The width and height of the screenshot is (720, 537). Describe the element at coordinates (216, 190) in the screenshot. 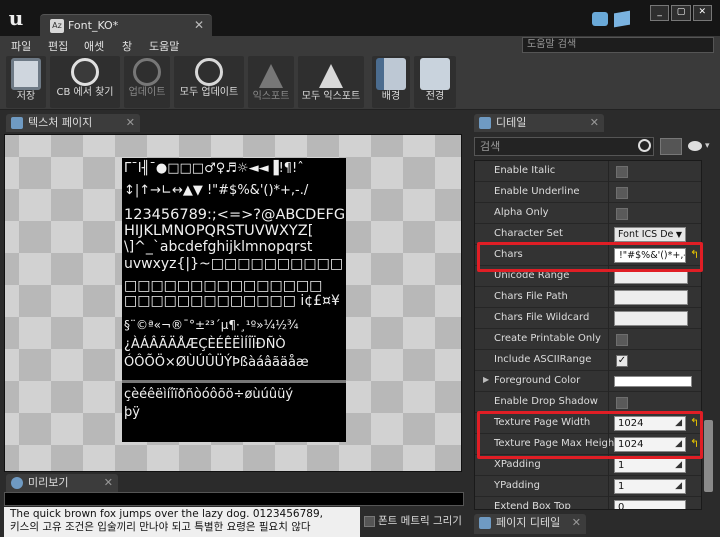

I see `atlas-line: ↕|↑→∟↔▲▼ !"#$%&'()*+,-./` at that location.